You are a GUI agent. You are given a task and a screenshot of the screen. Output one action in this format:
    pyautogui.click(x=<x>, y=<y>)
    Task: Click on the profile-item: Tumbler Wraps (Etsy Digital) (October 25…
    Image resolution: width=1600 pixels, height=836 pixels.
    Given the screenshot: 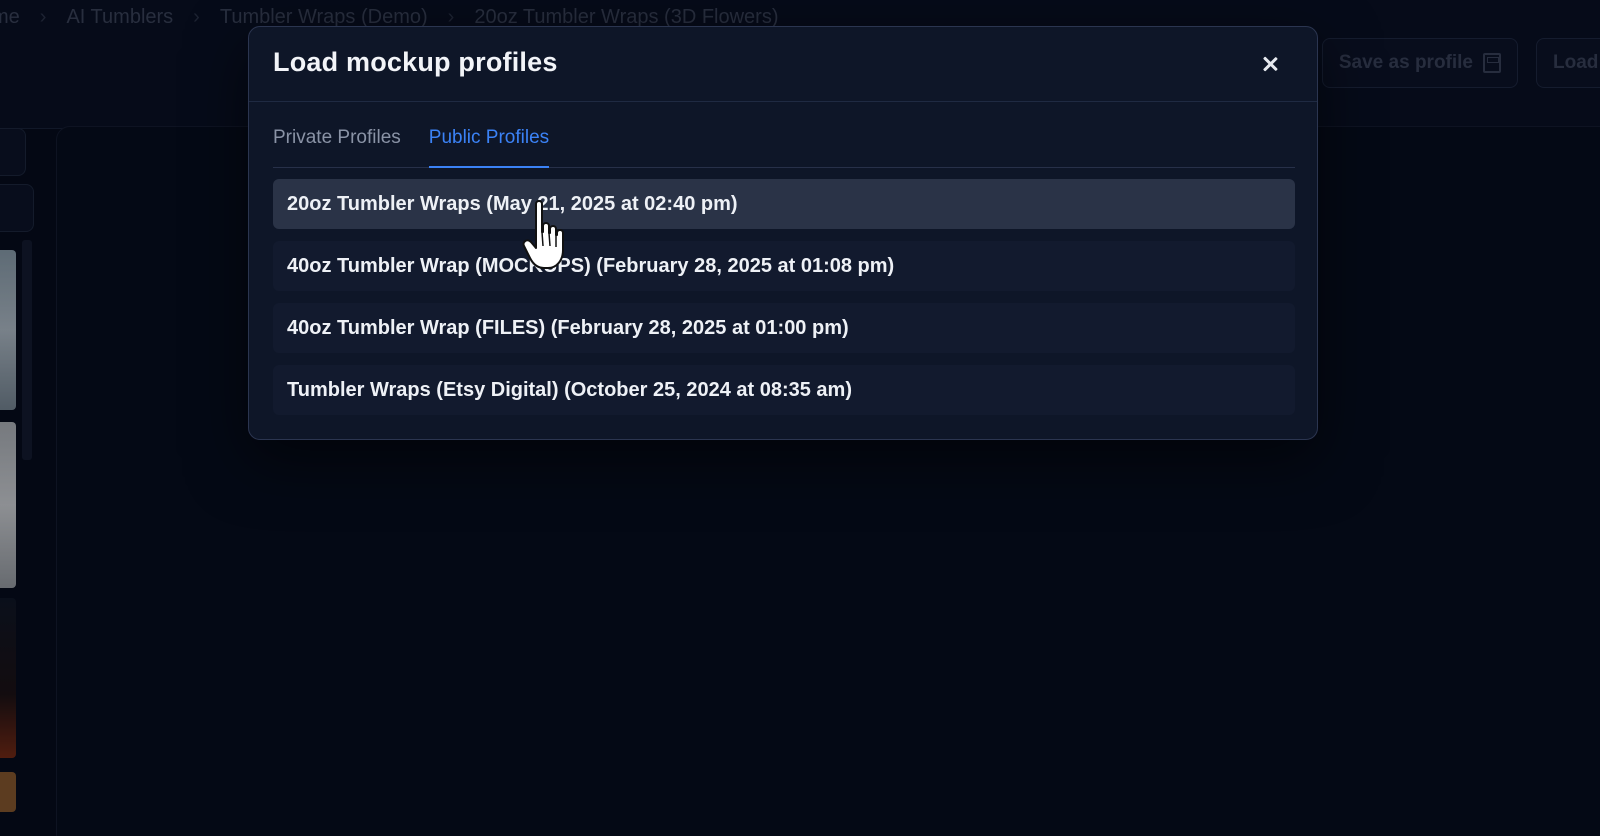 What is the action you would take?
    pyautogui.click(x=784, y=390)
    